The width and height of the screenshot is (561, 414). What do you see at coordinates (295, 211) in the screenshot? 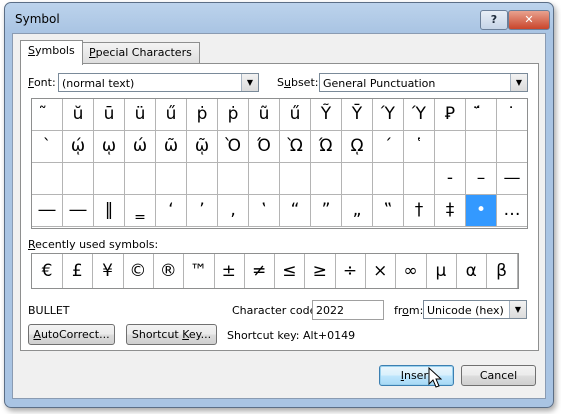
I see `symbol-cell: “` at bounding box center [295, 211].